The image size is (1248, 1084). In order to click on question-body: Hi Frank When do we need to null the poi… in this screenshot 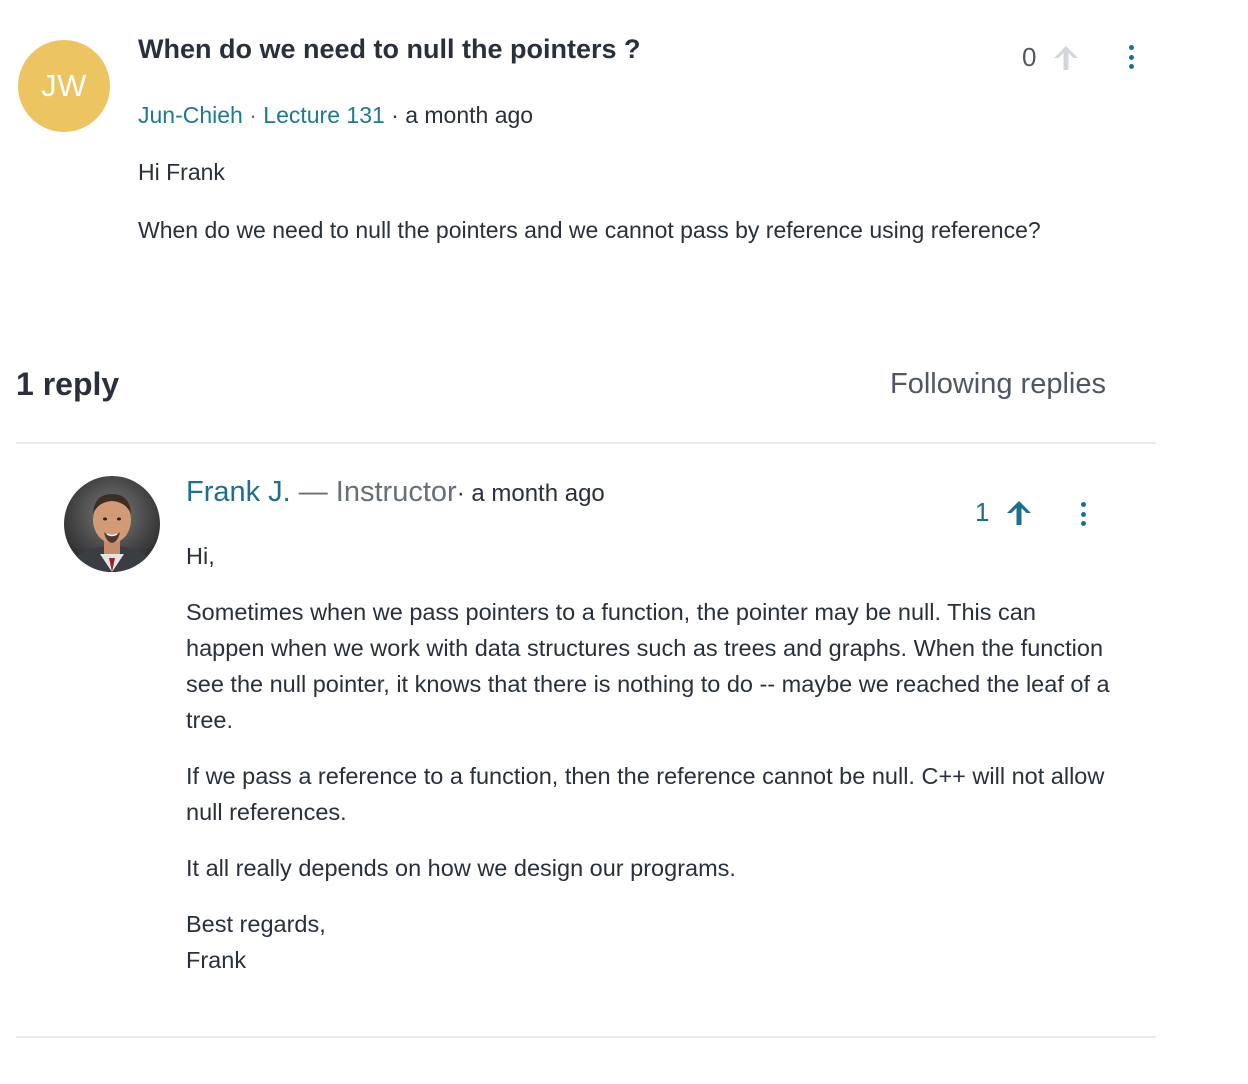, I will do `click(618, 212)`.